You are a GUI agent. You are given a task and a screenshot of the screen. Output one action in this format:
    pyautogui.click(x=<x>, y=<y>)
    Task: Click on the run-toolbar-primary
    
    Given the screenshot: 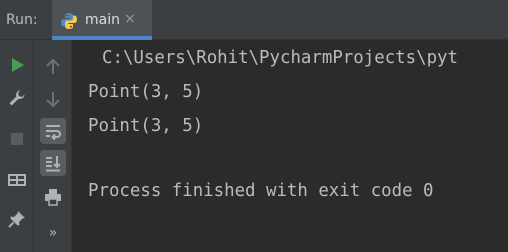 What is the action you would take?
    pyautogui.click(x=17, y=146)
    